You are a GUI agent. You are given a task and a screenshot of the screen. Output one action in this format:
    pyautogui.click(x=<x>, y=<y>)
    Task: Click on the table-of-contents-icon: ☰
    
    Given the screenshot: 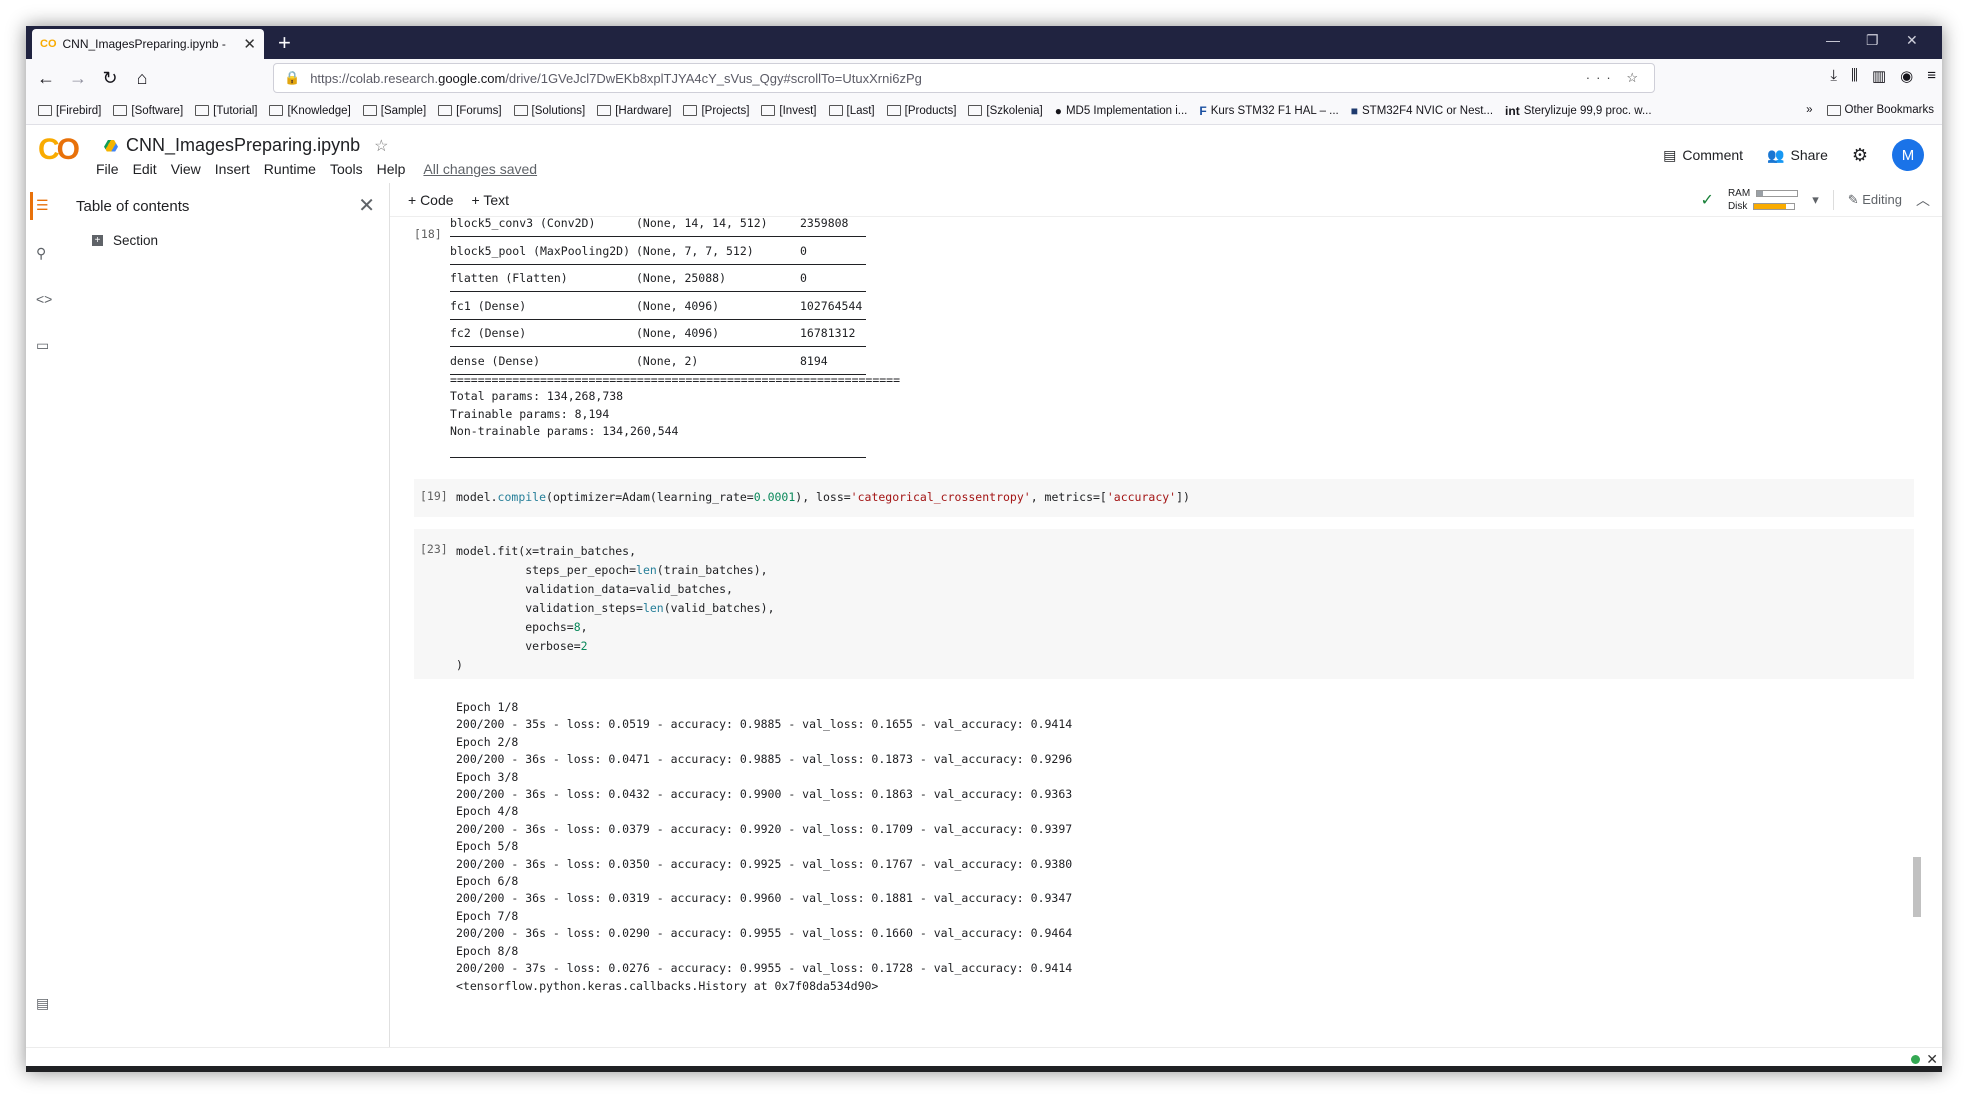 What is the action you would take?
    pyautogui.click(x=42, y=205)
    